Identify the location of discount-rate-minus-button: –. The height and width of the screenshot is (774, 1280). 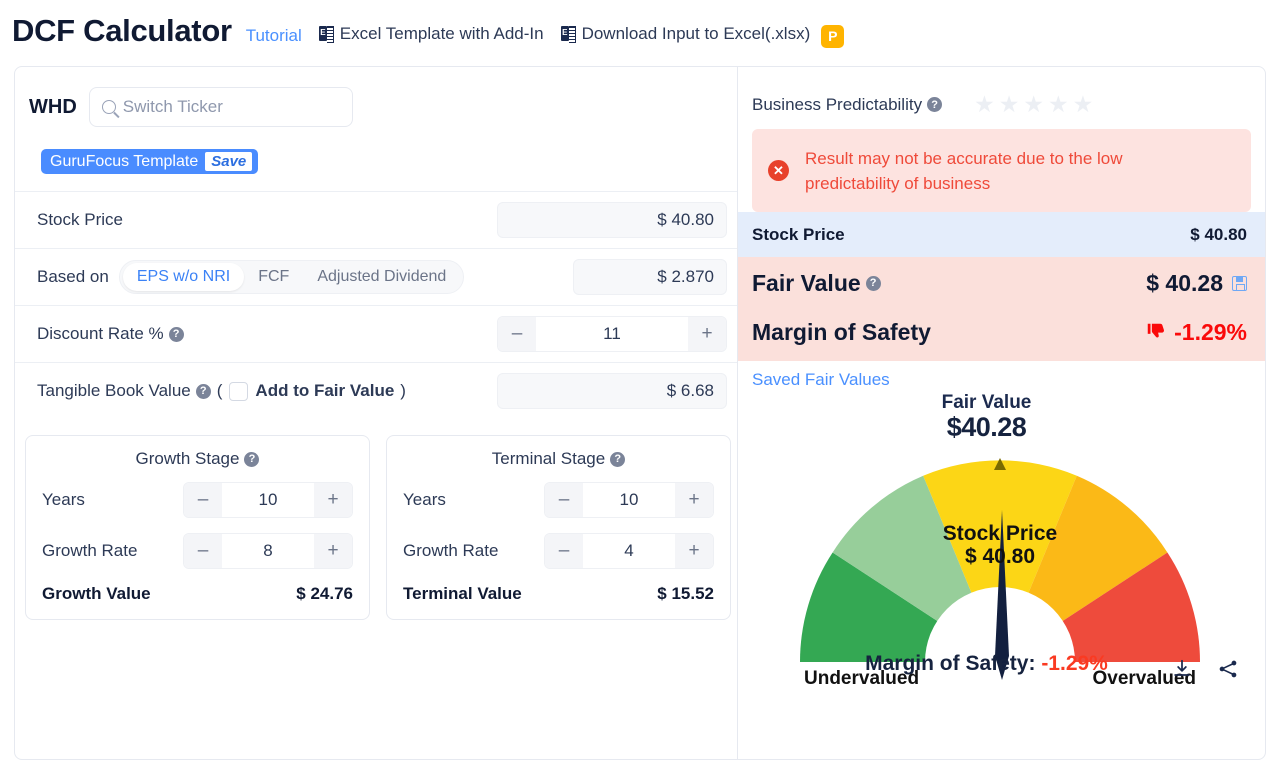
(517, 334).